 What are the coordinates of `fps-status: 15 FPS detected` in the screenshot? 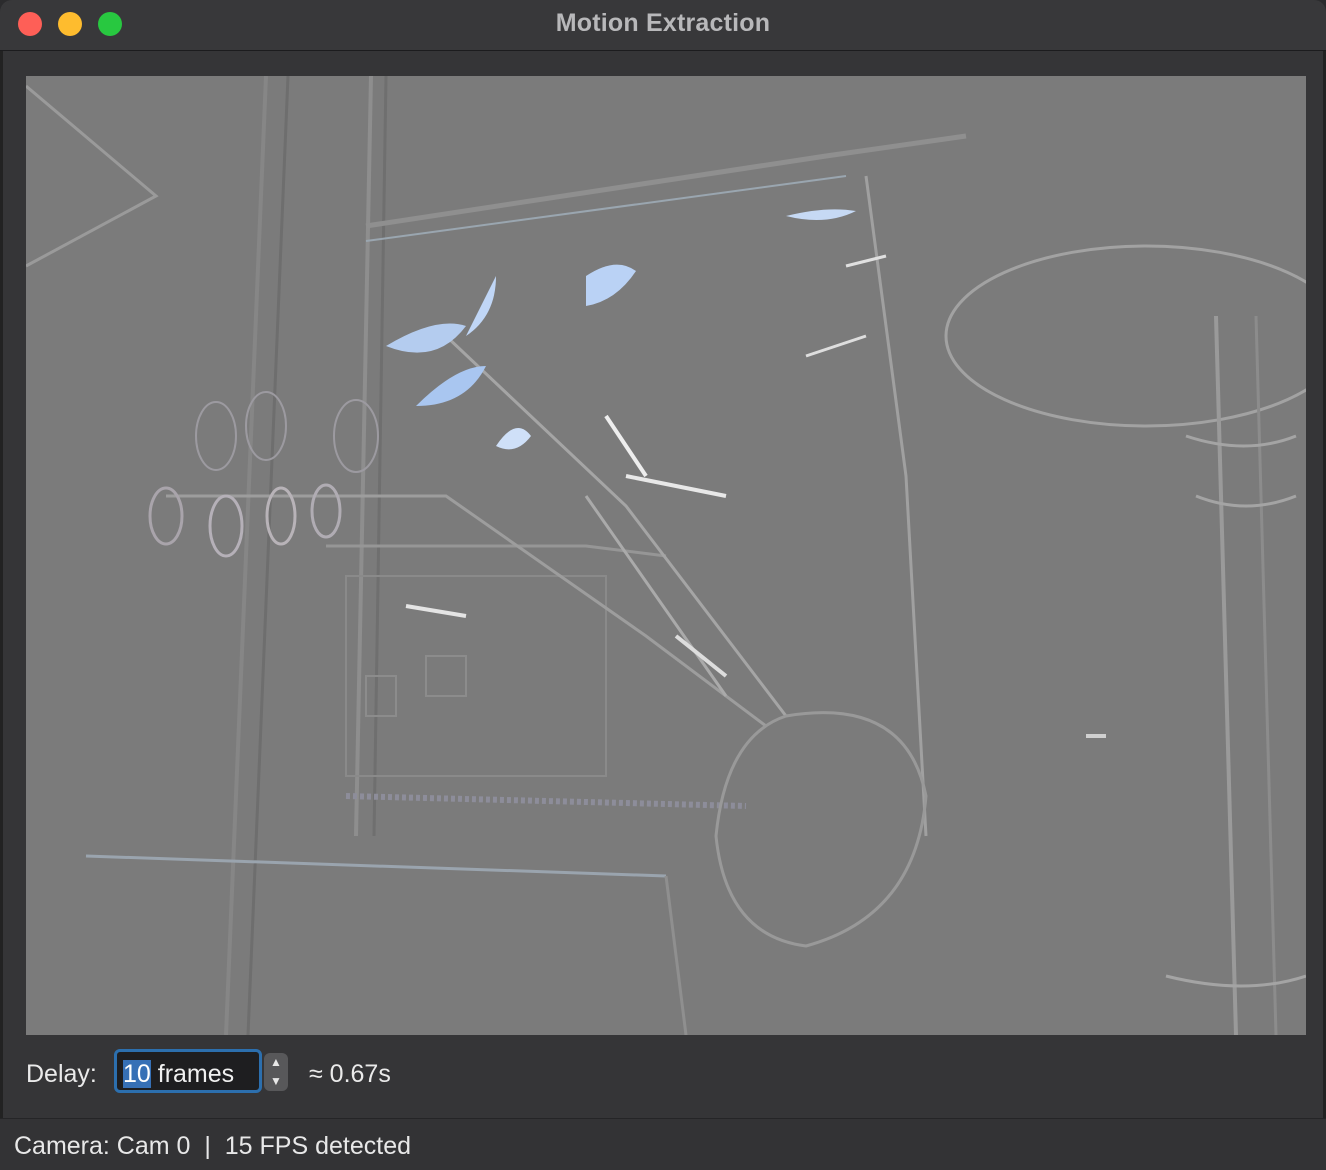 It's located at (317, 1146).